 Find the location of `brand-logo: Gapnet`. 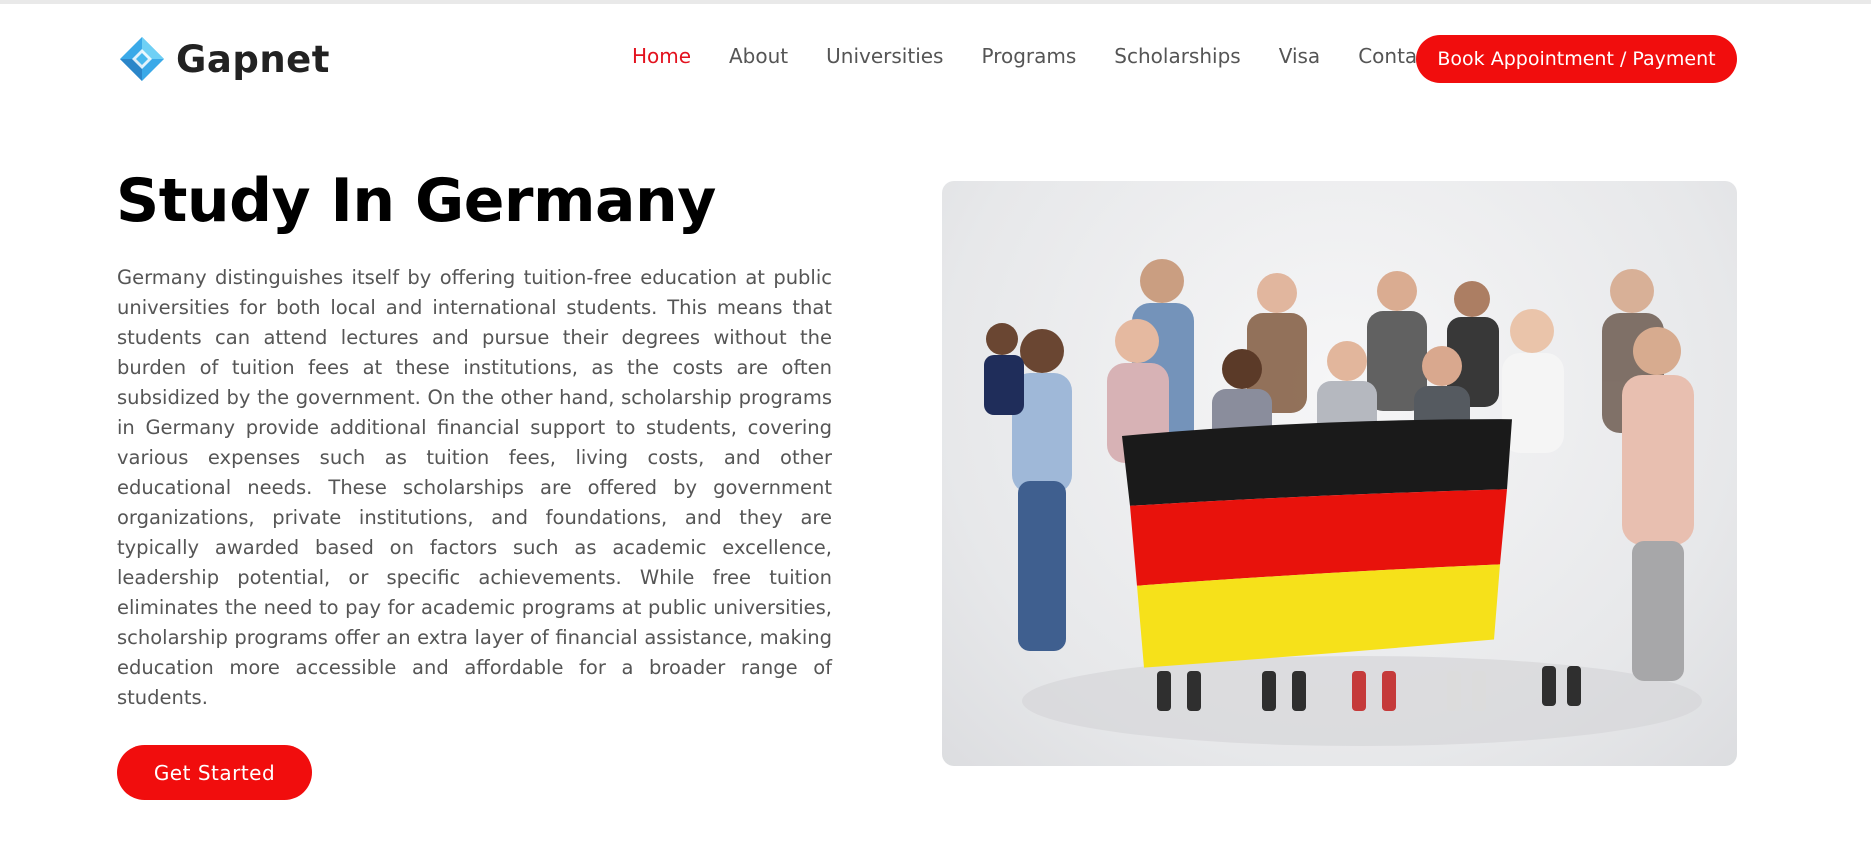

brand-logo: Gapnet is located at coordinates (224, 59).